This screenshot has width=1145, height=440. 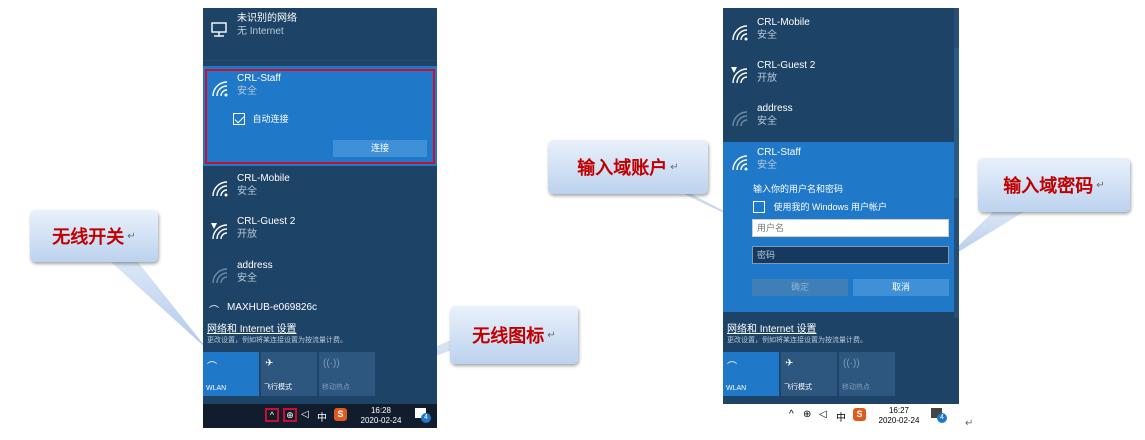 What do you see at coordinates (278, 387) in the screenshot?
I see `airplane-tile-label: 飞行模式` at bounding box center [278, 387].